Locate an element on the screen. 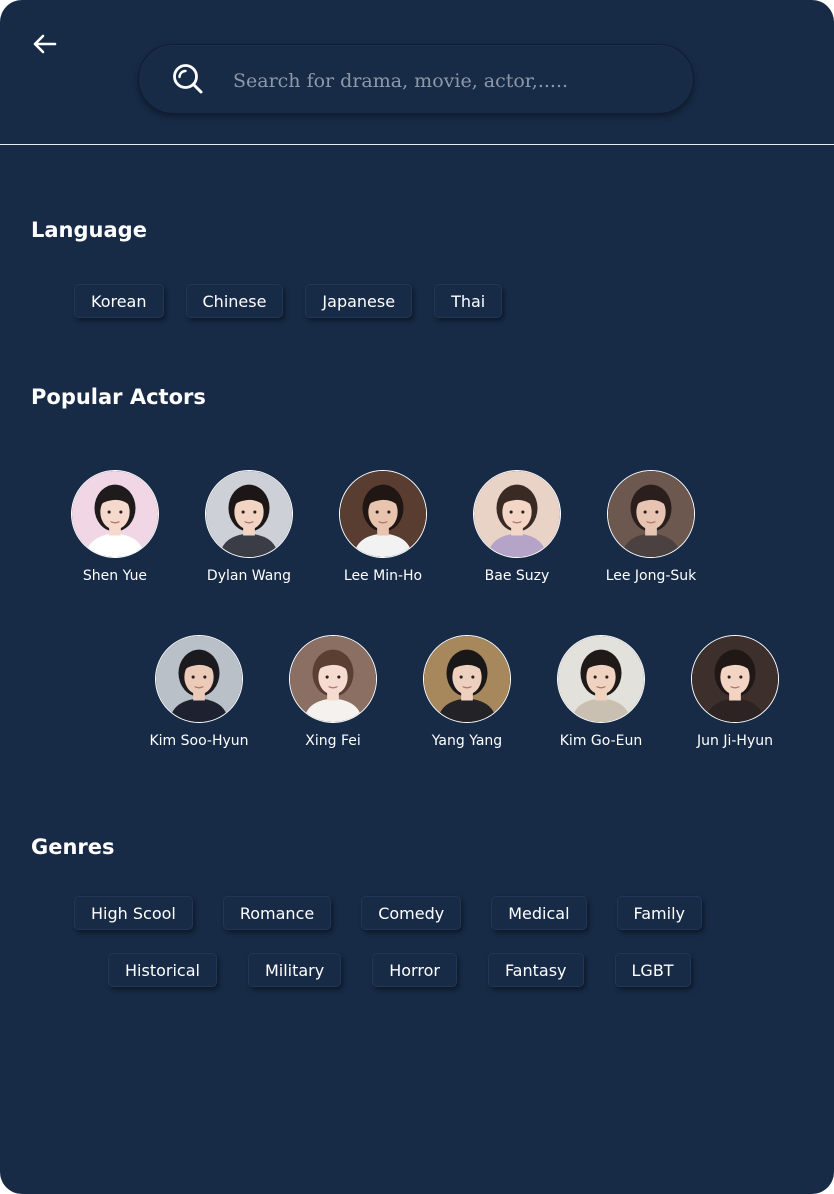 The image size is (834, 1194). genre-chip-historical: Historical is located at coordinates (162, 970).